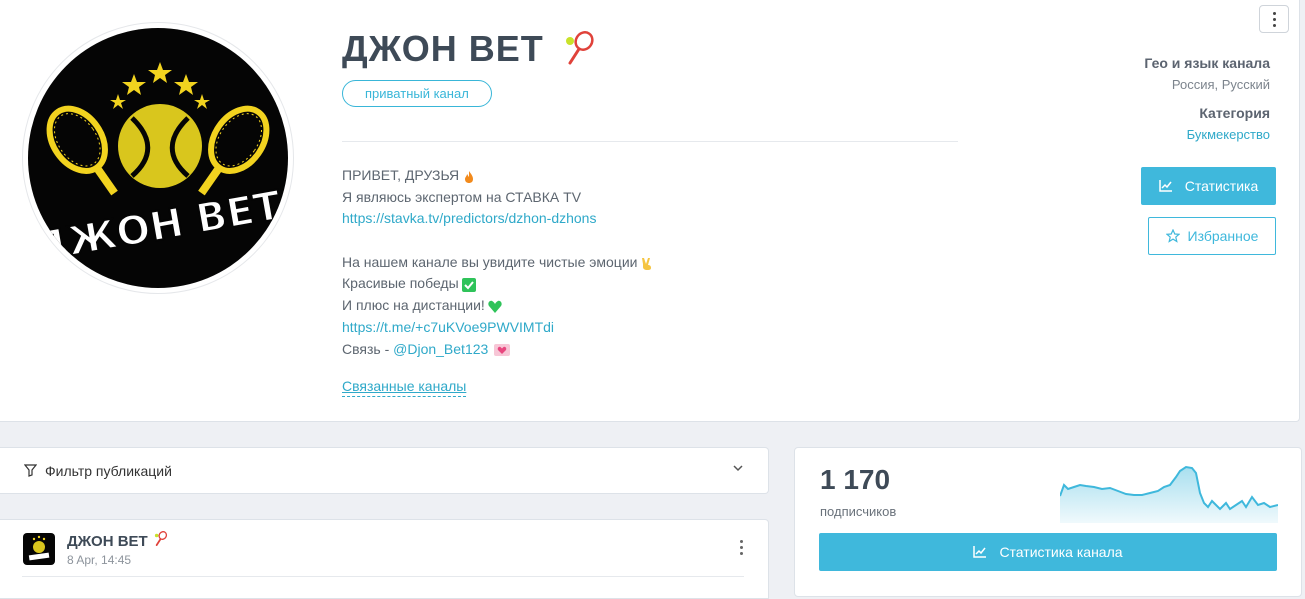  Describe the element at coordinates (1221, 186) in the screenshot. I see `statistics-label: Статистика` at that location.